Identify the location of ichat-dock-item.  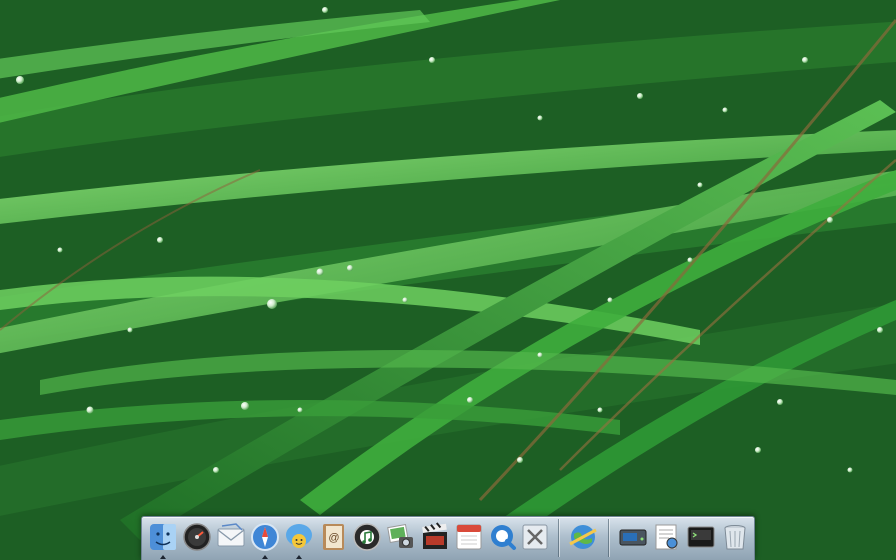
(299, 540).